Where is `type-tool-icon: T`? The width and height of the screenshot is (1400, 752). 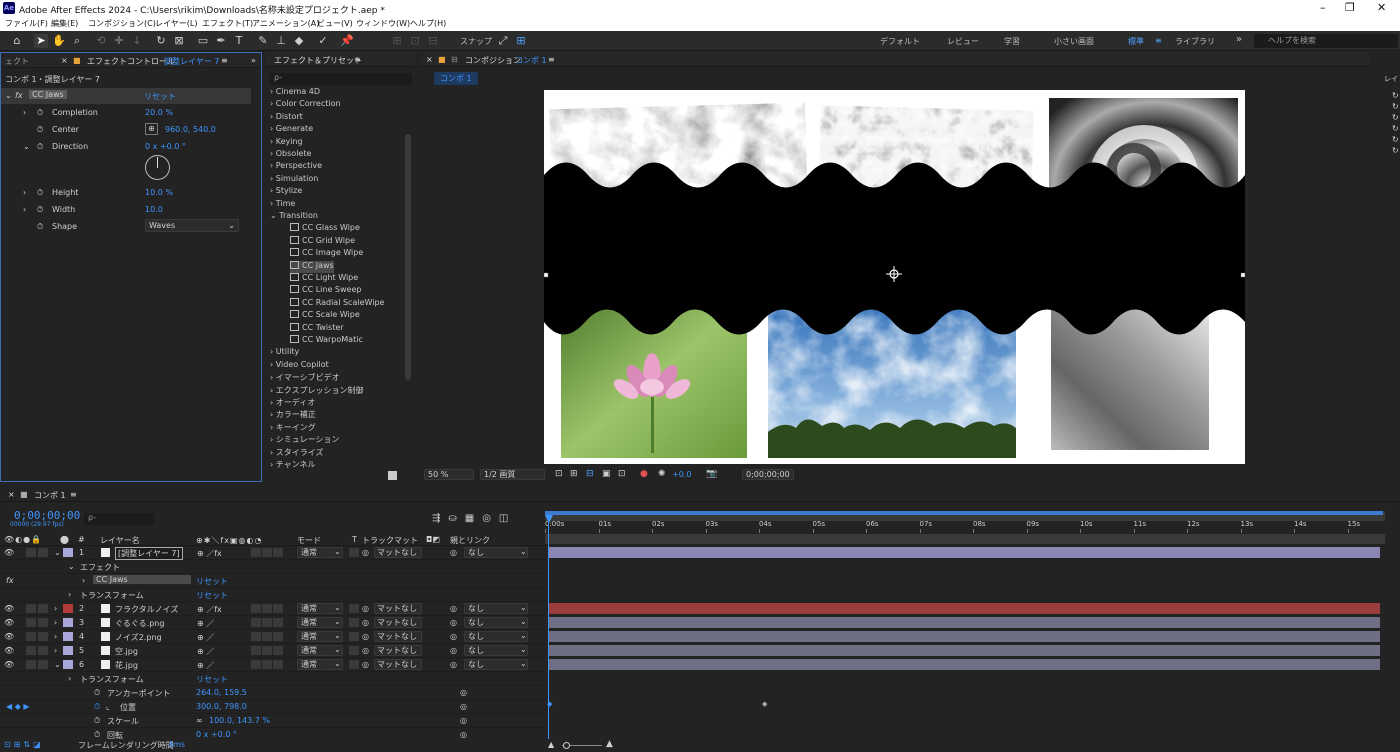 type-tool-icon: T is located at coordinates (239, 41).